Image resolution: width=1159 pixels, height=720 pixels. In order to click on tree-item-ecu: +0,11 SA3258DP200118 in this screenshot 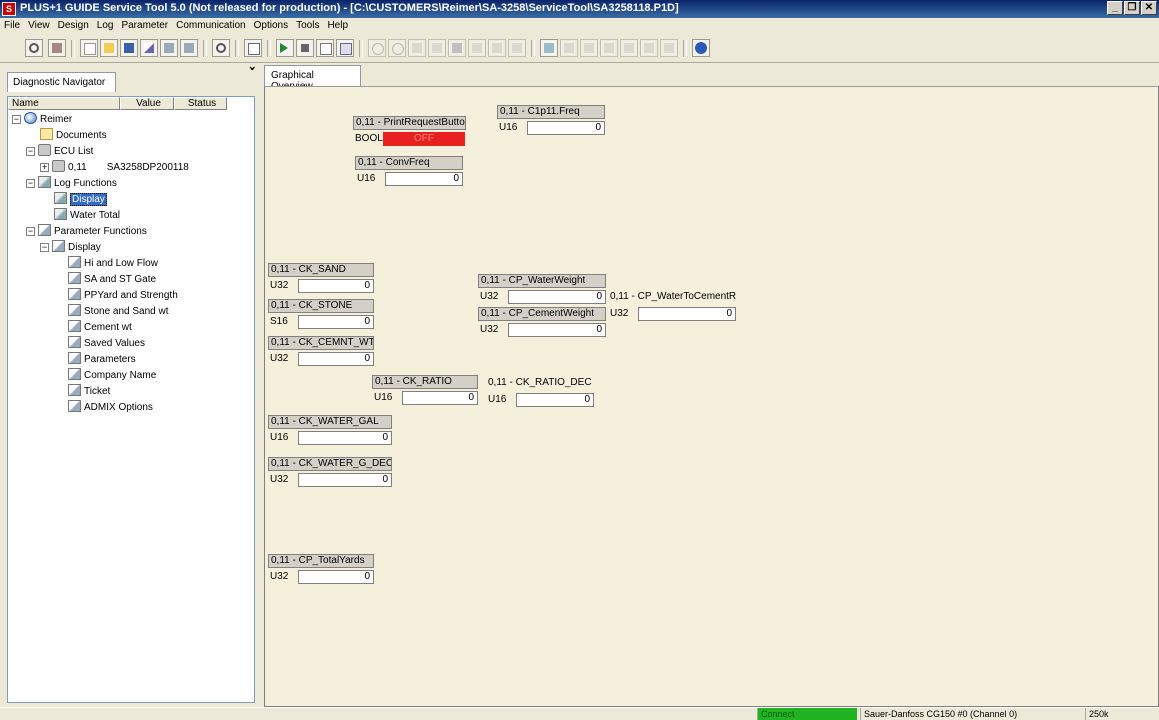, I will do `click(114, 168)`.